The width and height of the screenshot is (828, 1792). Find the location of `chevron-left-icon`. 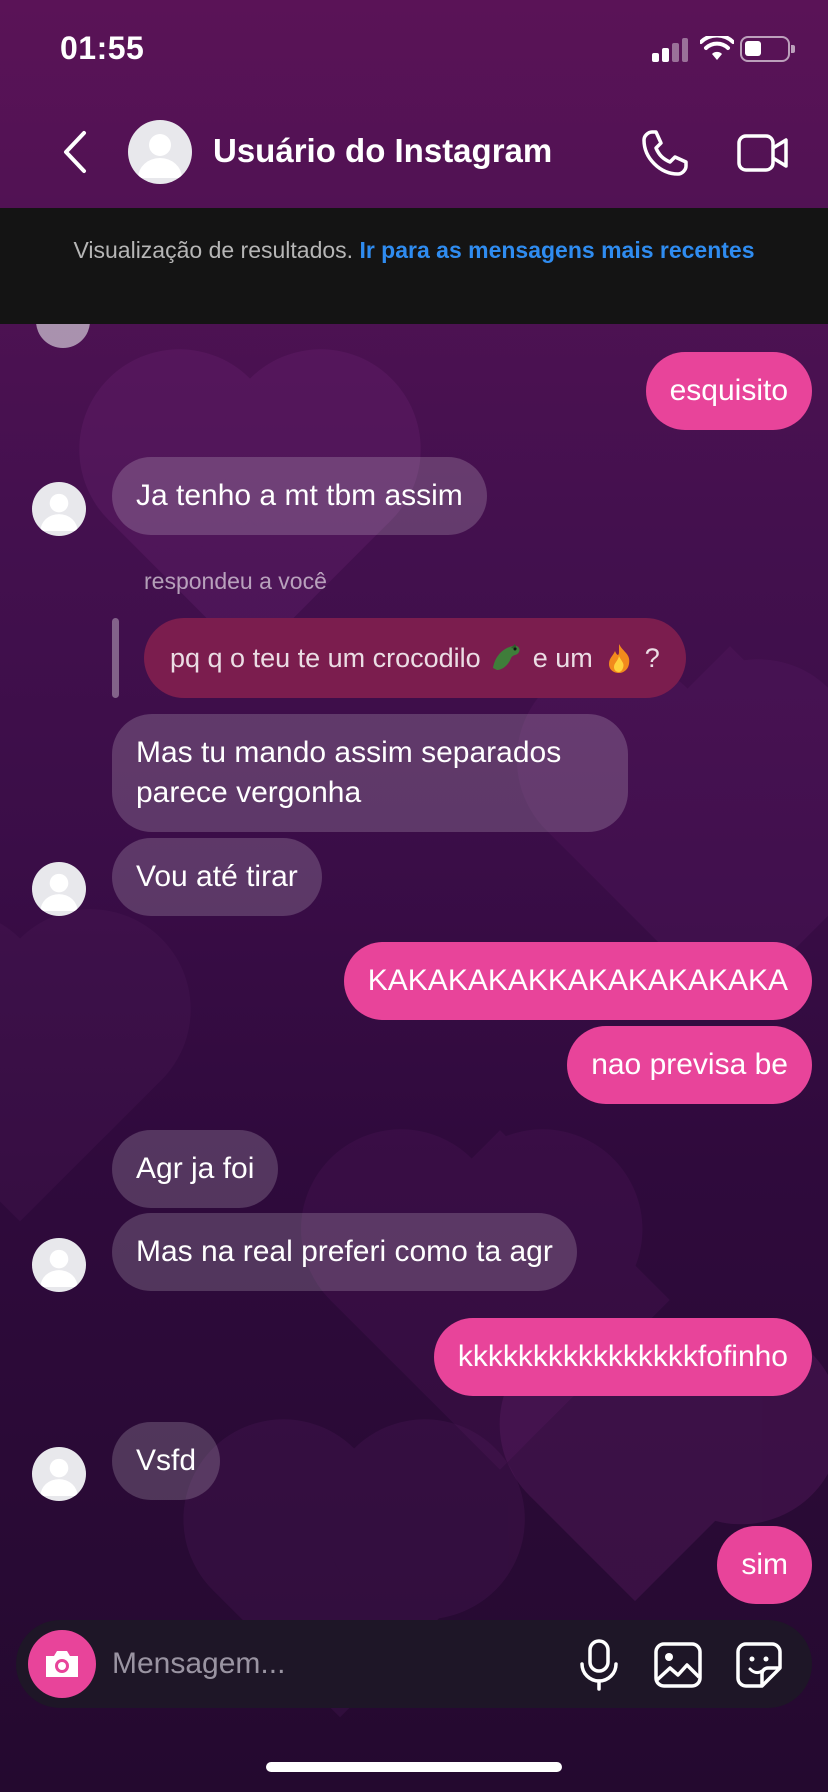

chevron-left-icon is located at coordinates (75, 152).